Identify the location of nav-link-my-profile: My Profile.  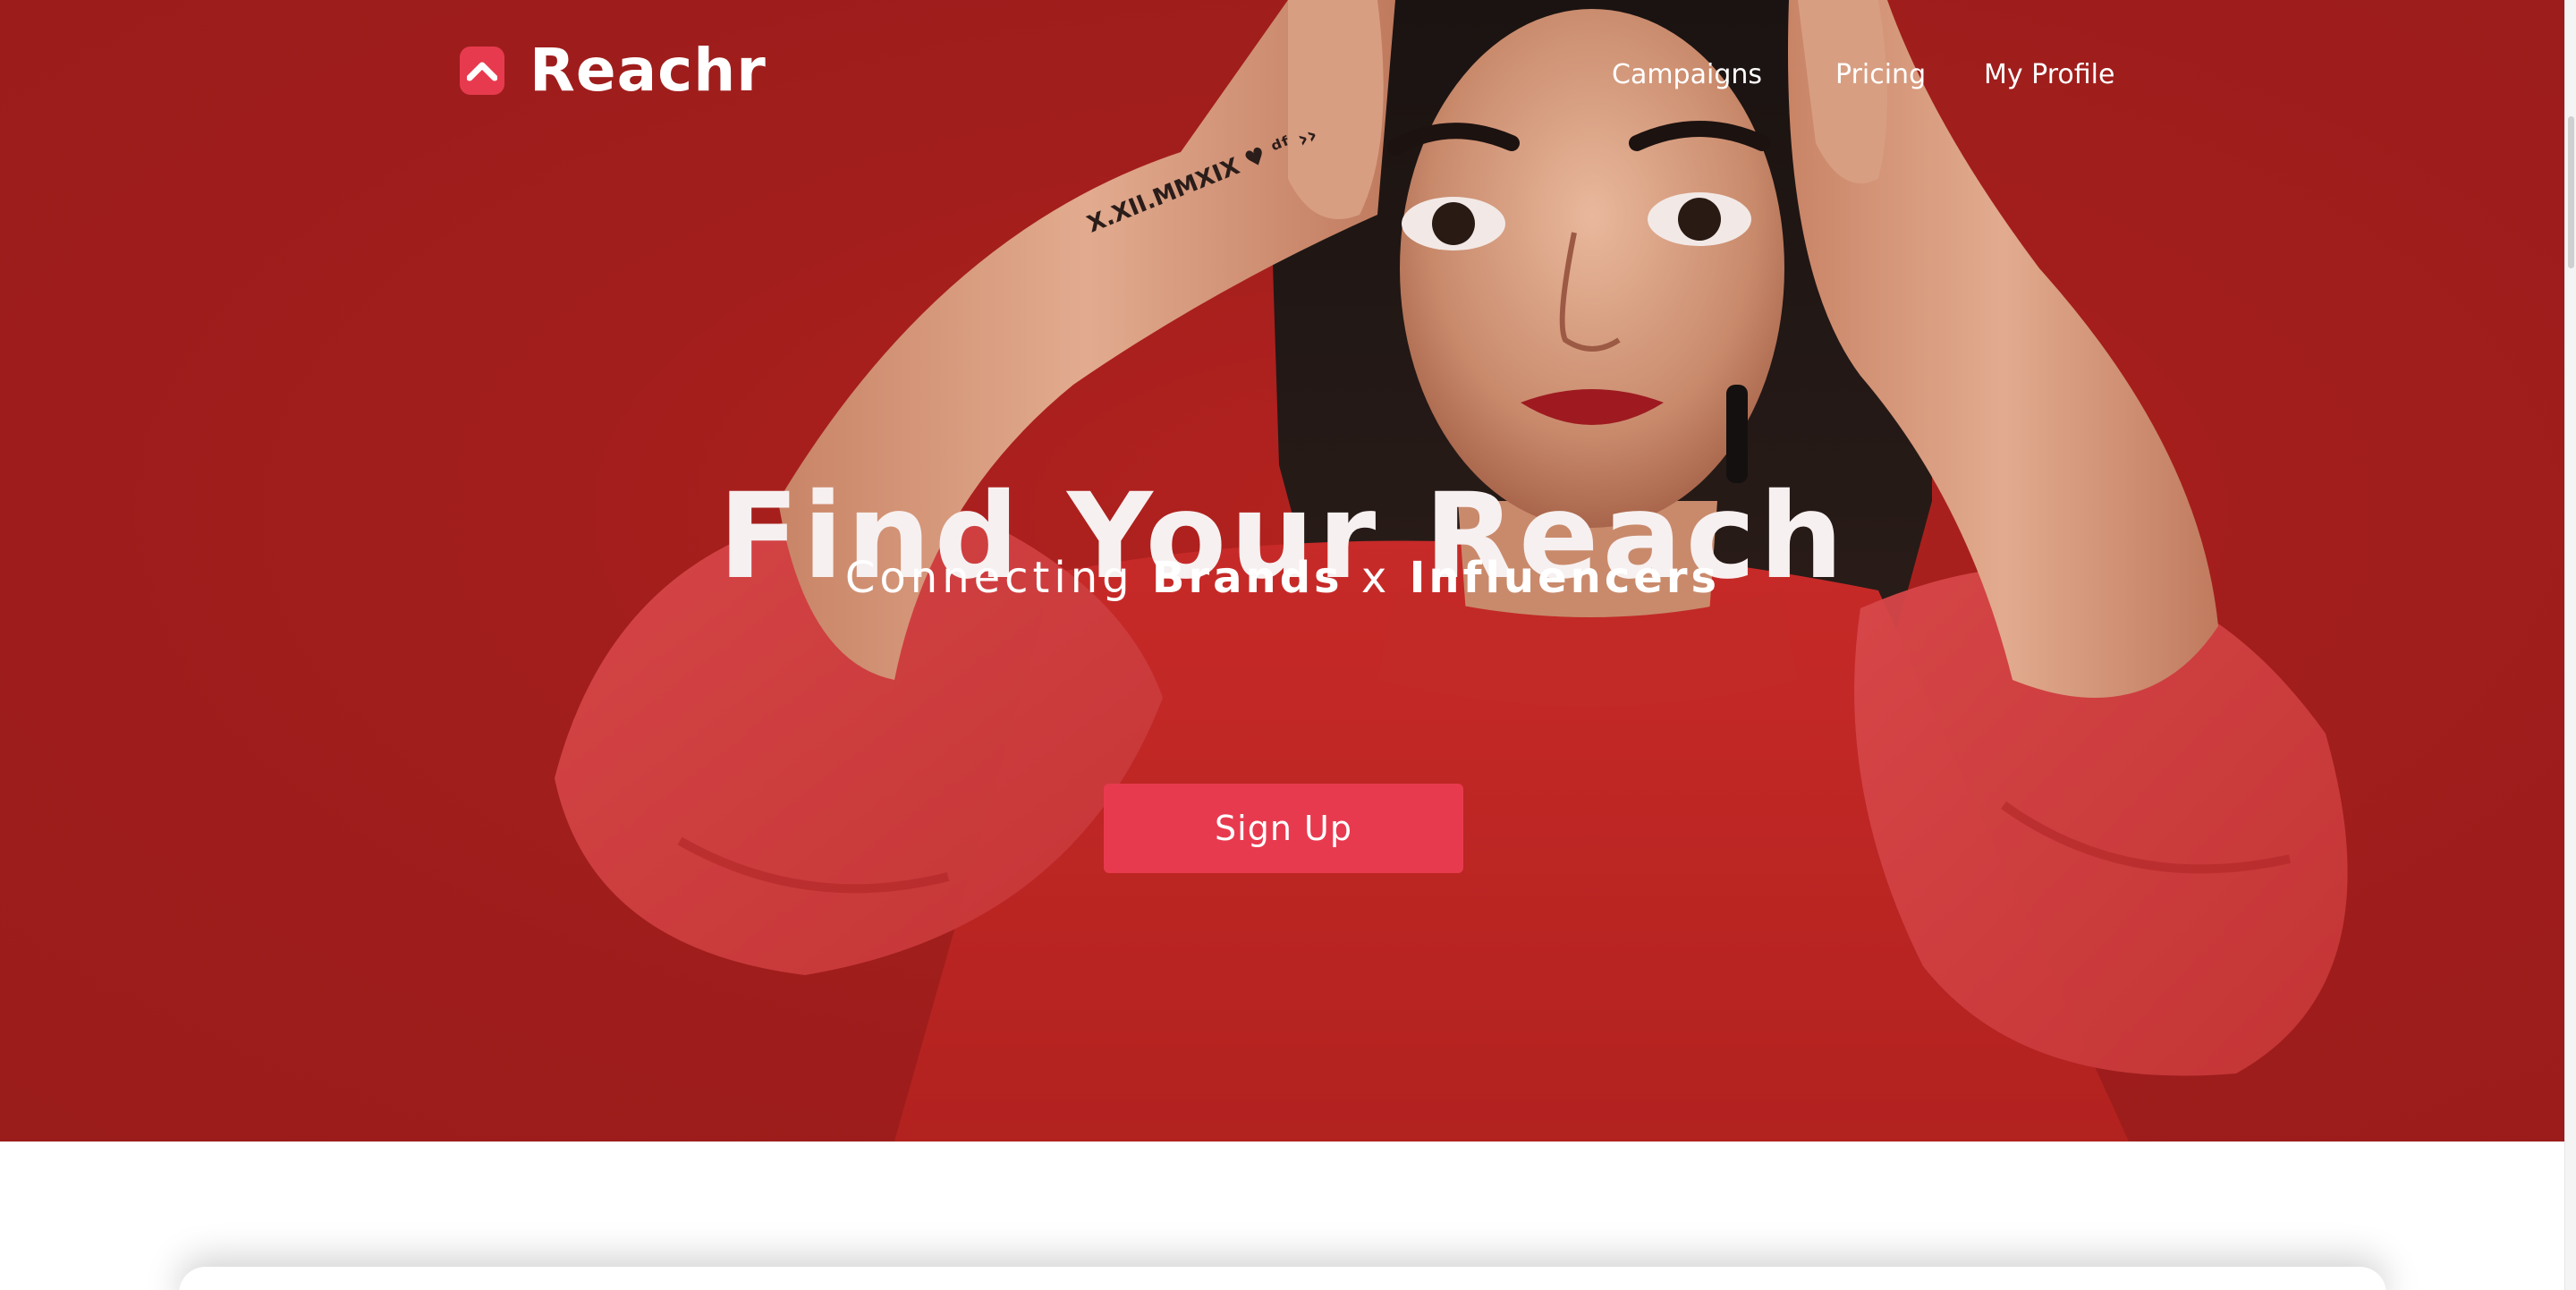
(2049, 74).